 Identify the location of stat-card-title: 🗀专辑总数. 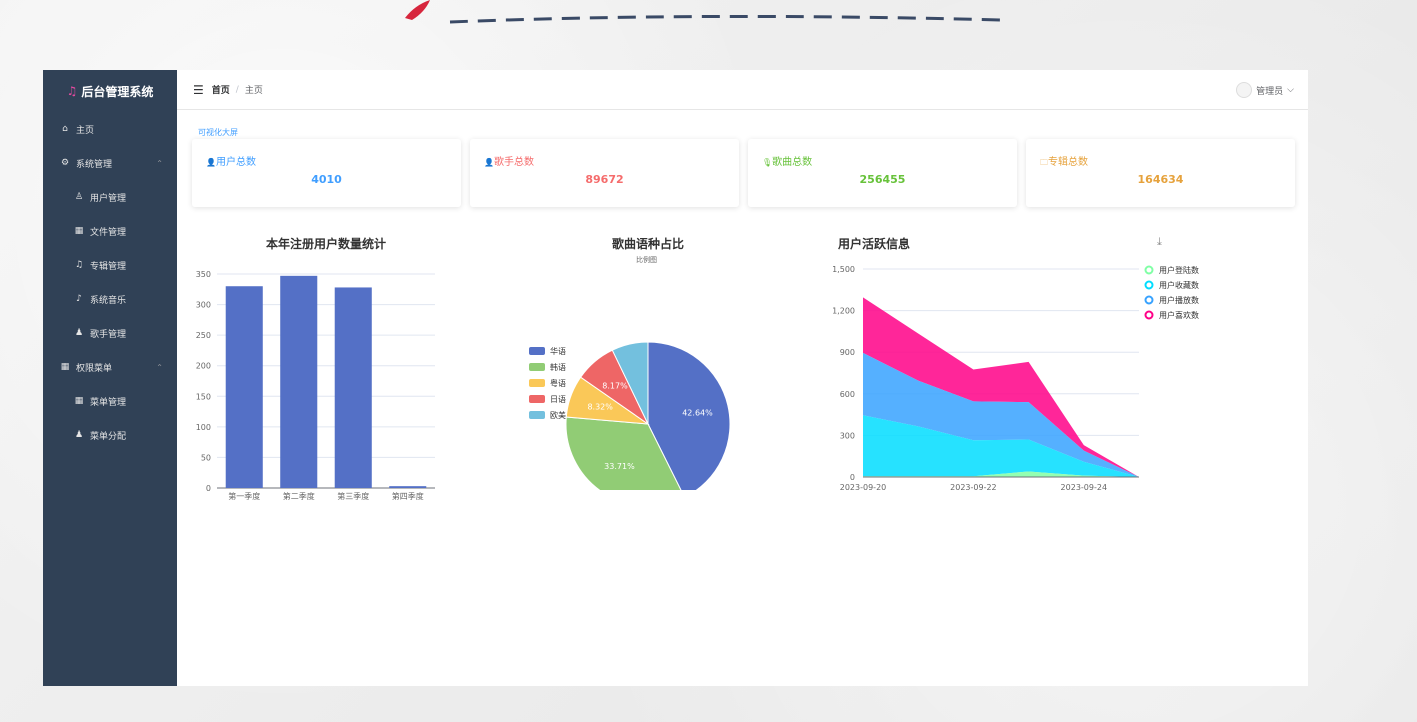
(1064, 162).